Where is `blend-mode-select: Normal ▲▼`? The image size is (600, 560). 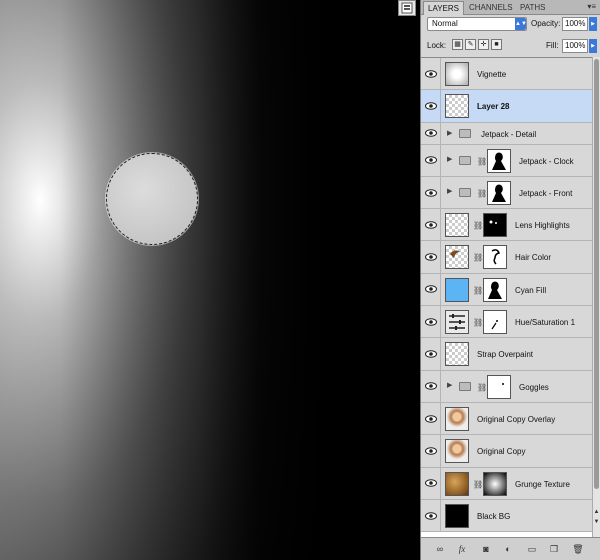 blend-mode-select: Normal ▲▼ is located at coordinates (477, 24).